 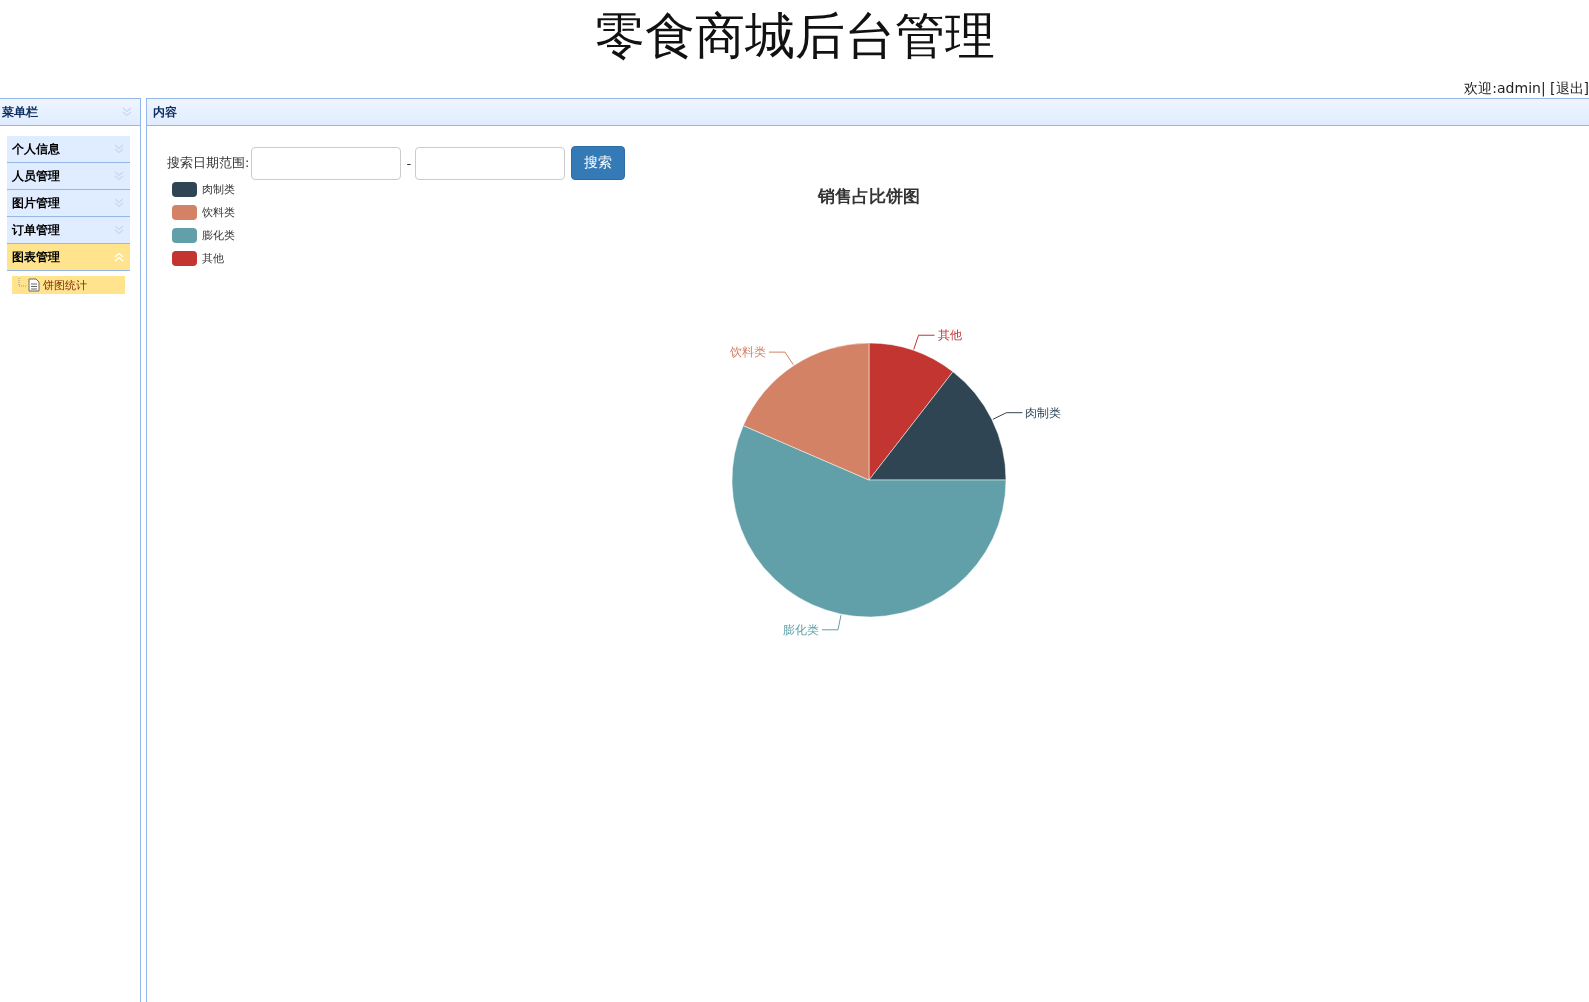 What do you see at coordinates (165, 112) in the screenshot?
I see `content-title: 内容` at bounding box center [165, 112].